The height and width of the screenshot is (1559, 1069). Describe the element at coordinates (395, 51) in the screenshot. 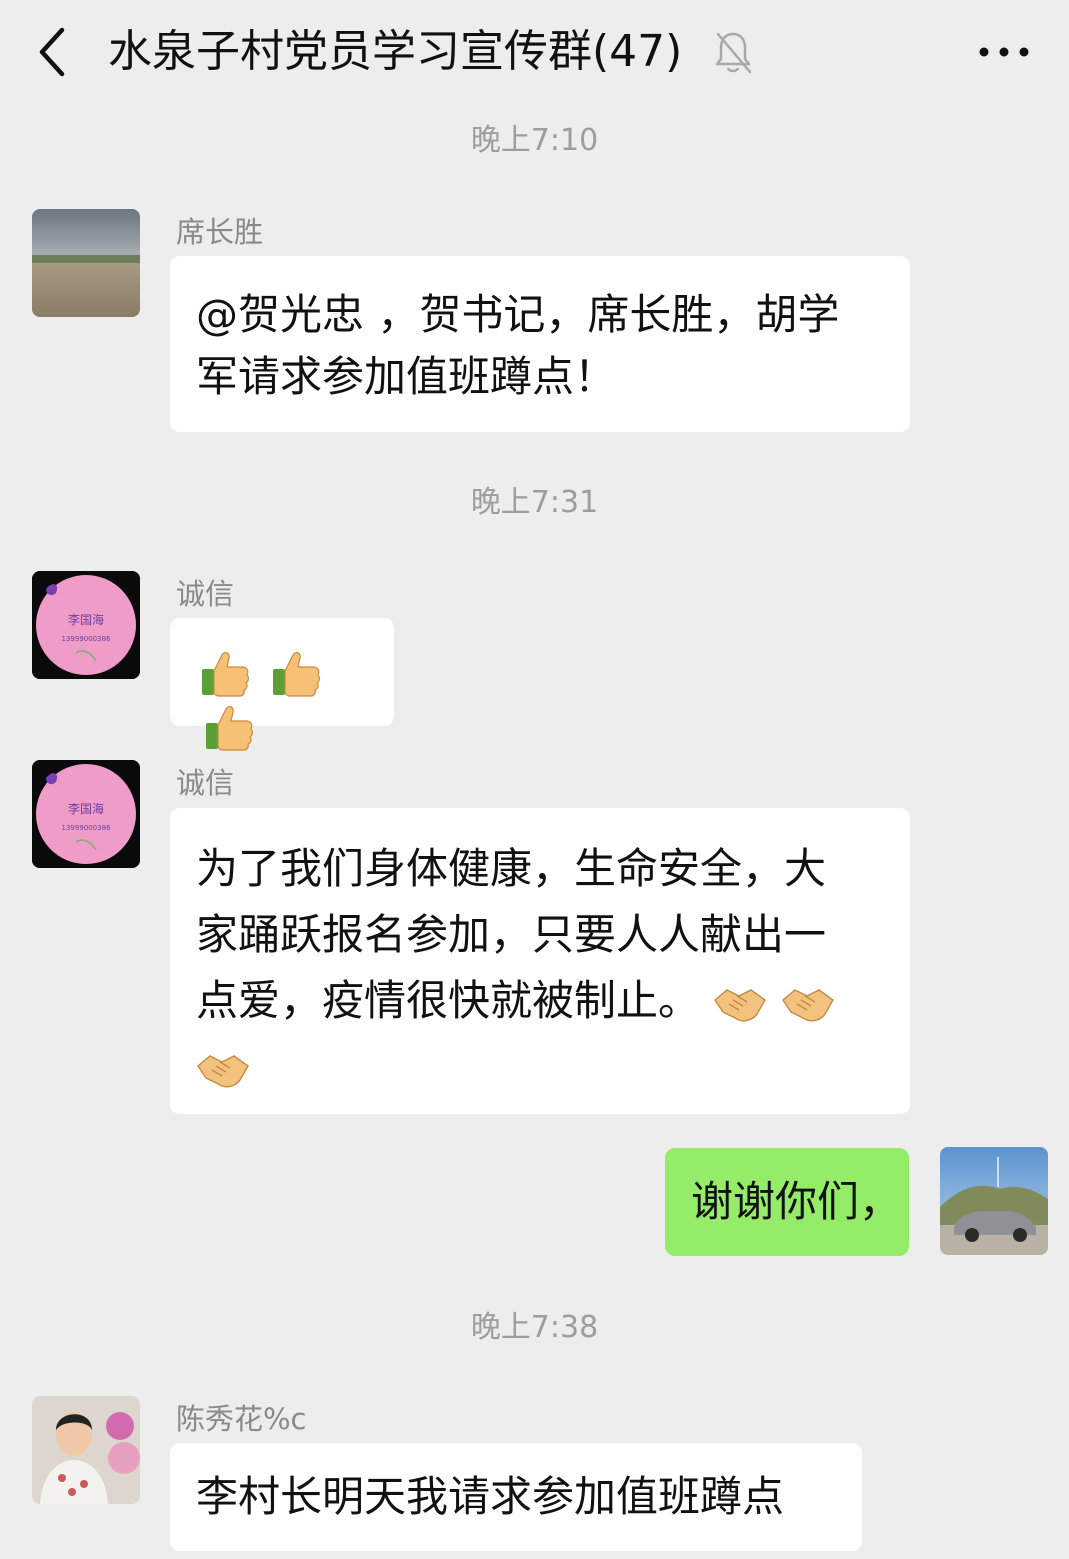

I see `group-title: 水泉子村党员学习宣传群(47)` at that location.